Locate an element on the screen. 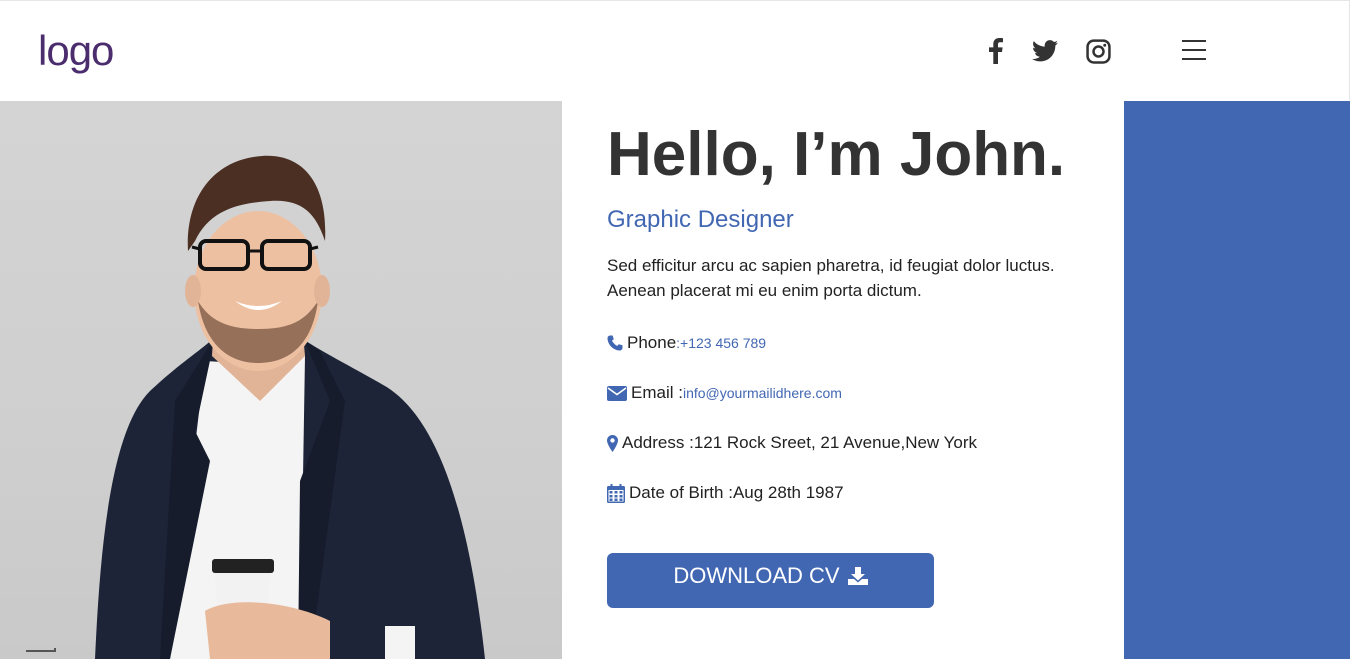 The image size is (1350, 659). download-cv-label: DOWNLOAD CV is located at coordinates (756, 575).